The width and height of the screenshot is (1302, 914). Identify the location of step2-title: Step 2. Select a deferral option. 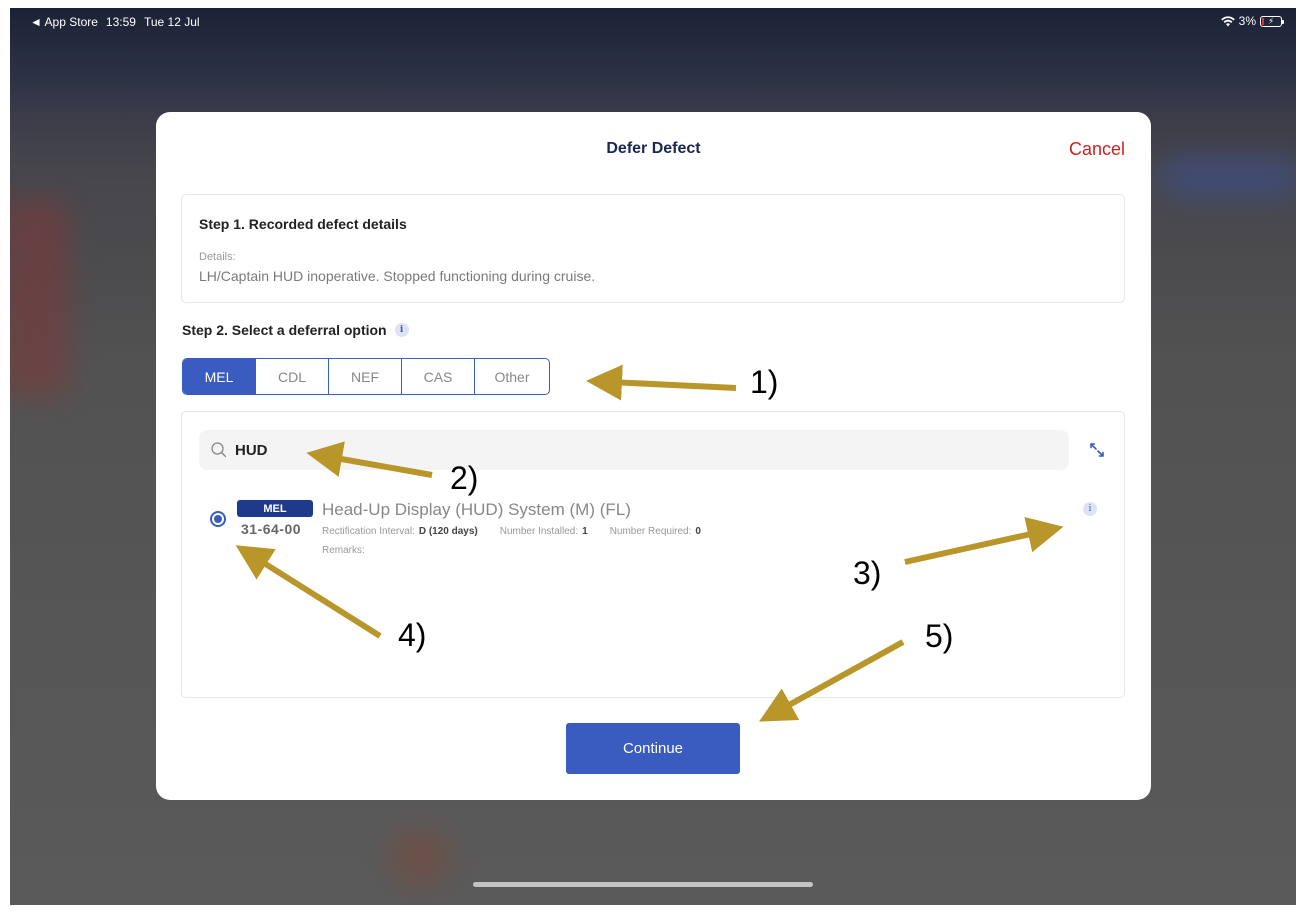
(284, 330).